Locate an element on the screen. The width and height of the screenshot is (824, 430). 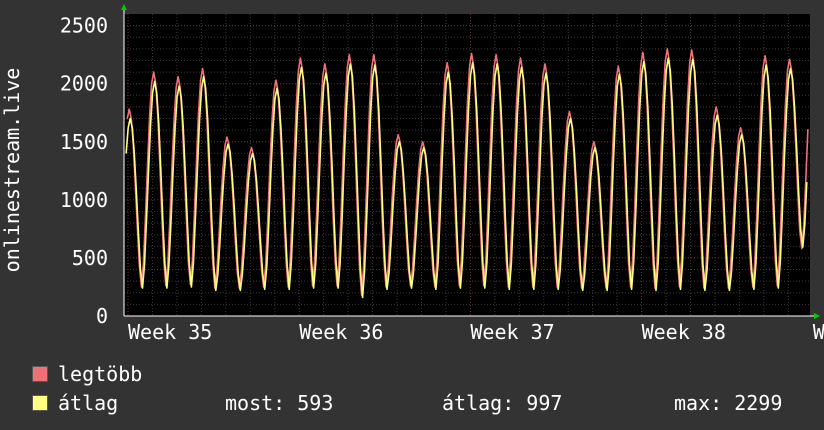
y-axis-arrow is located at coordinates (124, 7).